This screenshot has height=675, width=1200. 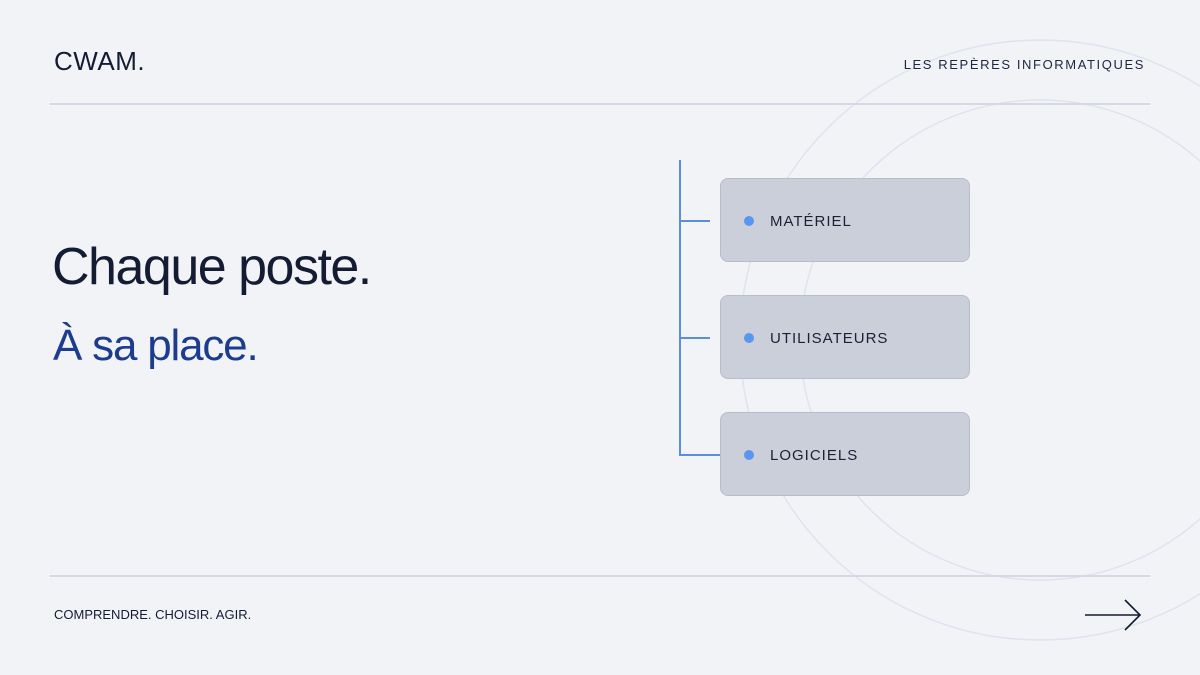 I want to click on tree-card-logiciels: LOGICIELS, so click(x=845, y=454).